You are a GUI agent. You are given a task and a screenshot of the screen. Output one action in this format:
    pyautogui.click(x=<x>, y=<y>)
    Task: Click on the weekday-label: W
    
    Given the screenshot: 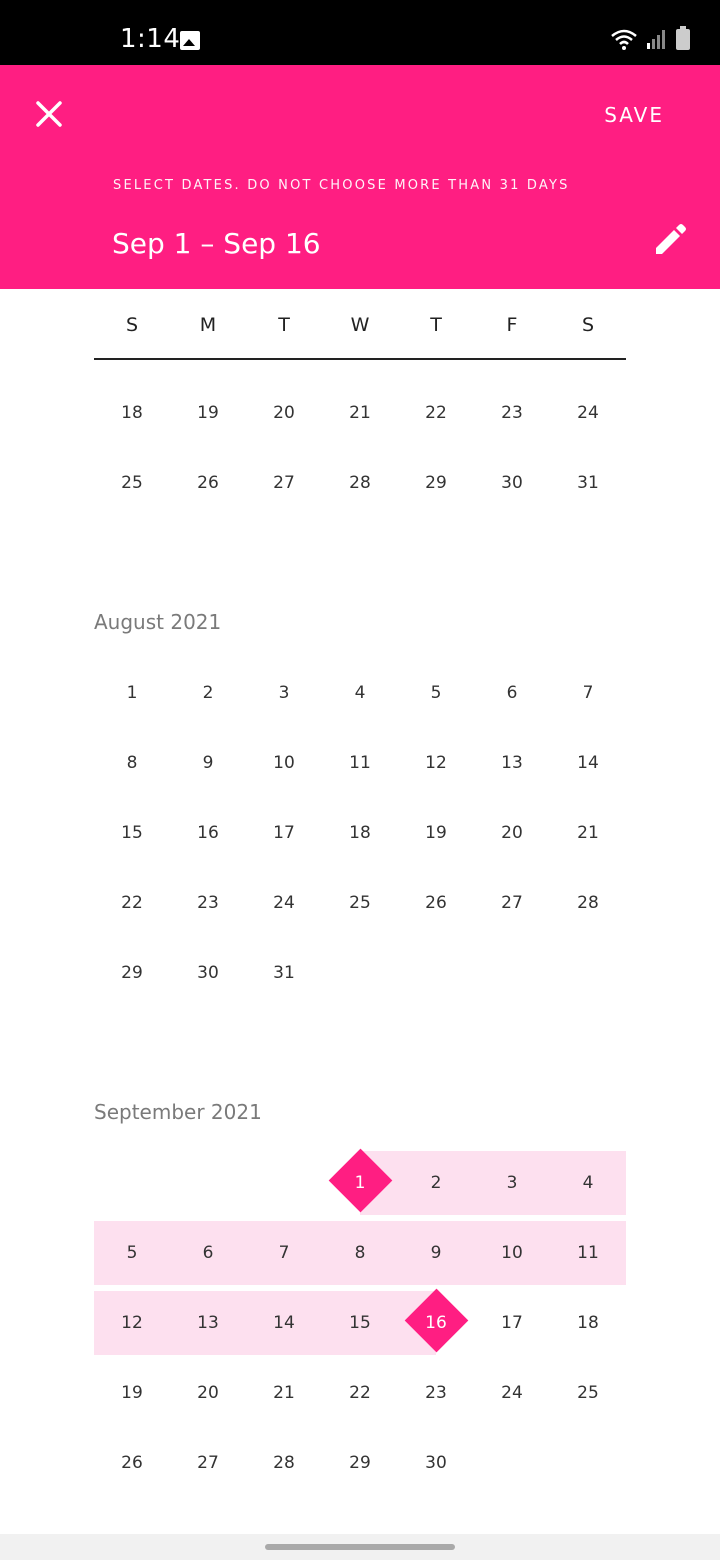 What is the action you would take?
    pyautogui.click(x=360, y=325)
    